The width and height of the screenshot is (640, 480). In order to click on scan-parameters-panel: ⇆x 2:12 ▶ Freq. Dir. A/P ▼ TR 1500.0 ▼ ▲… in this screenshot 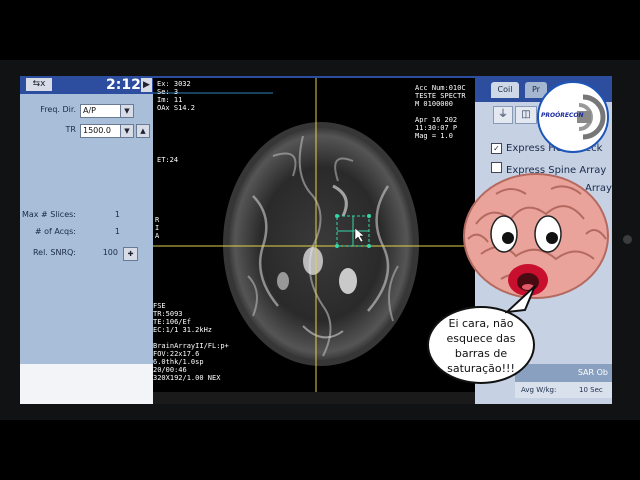, I will do `click(86, 240)`.